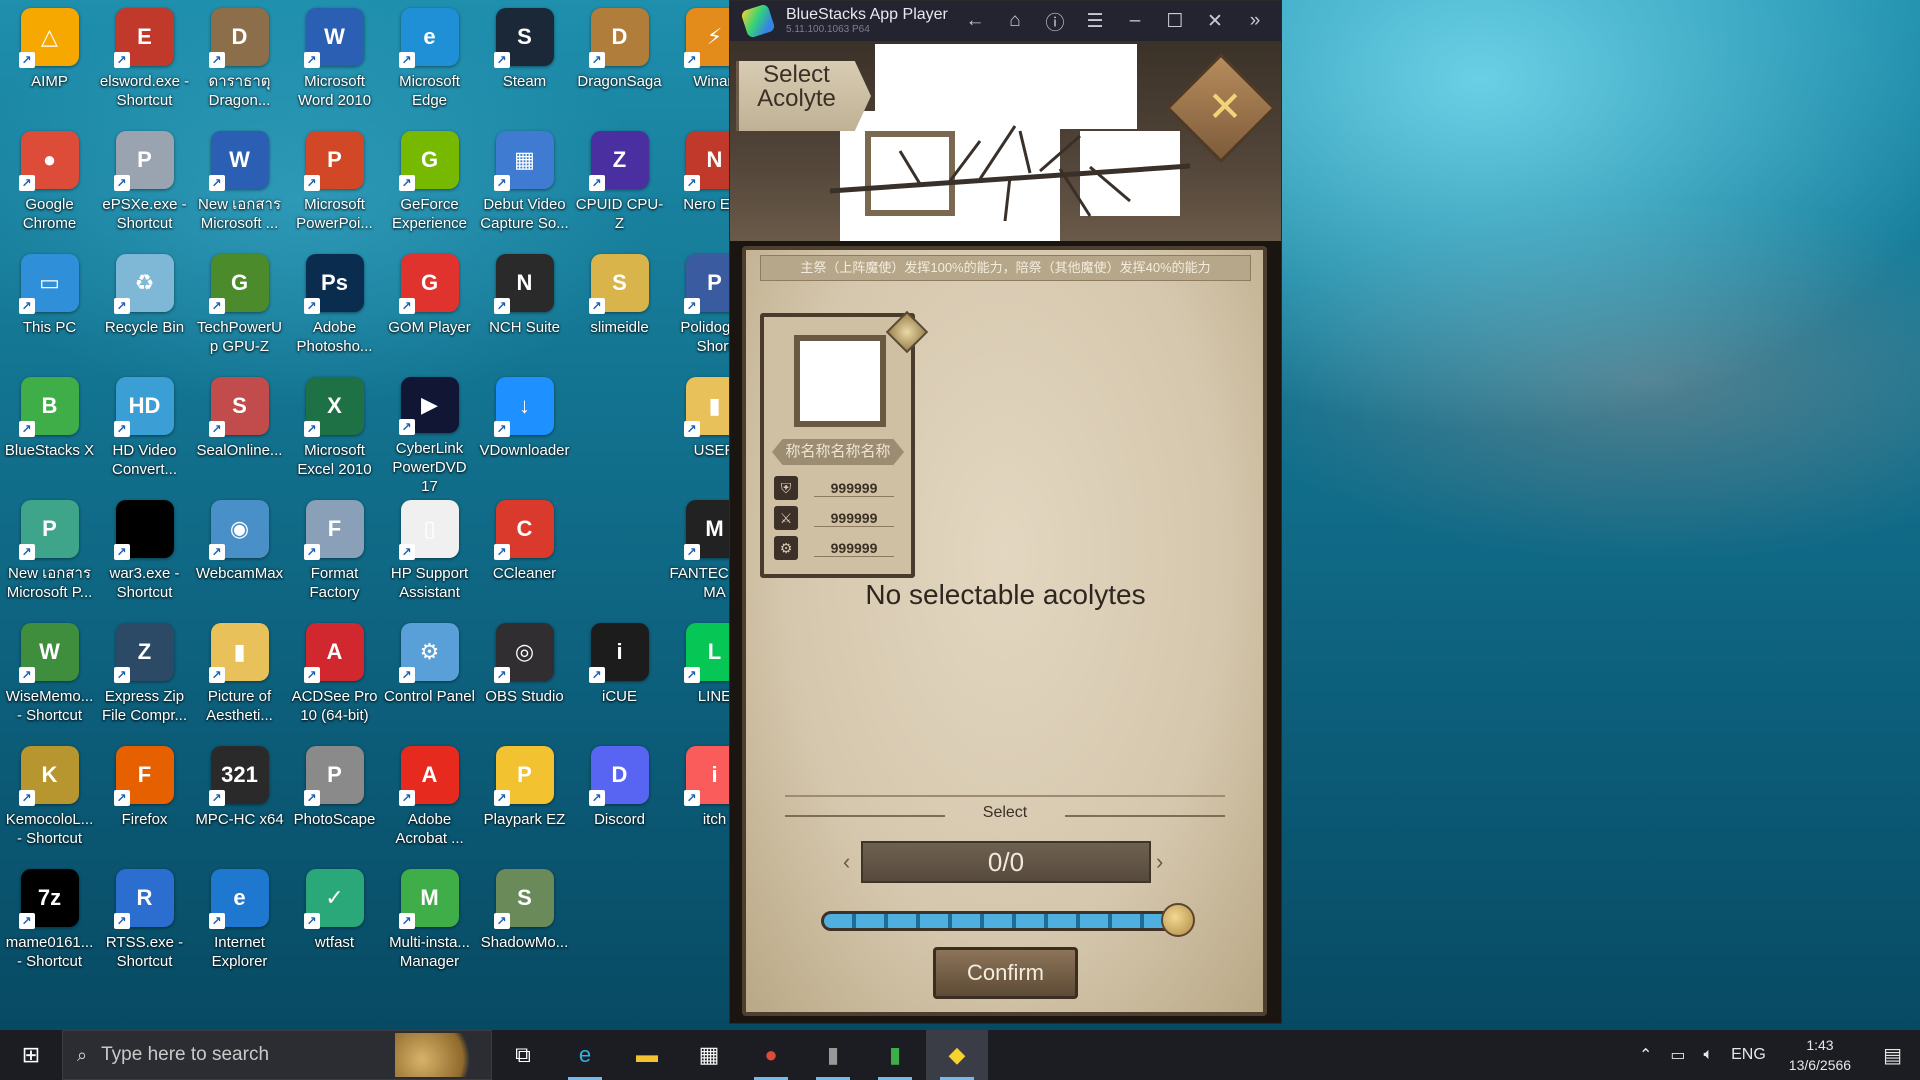  Describe the element at coordinates (144, 65) in the screenshot. I see `desktop-icon: E ↗ elsword.exe - Shortcut` at that location.